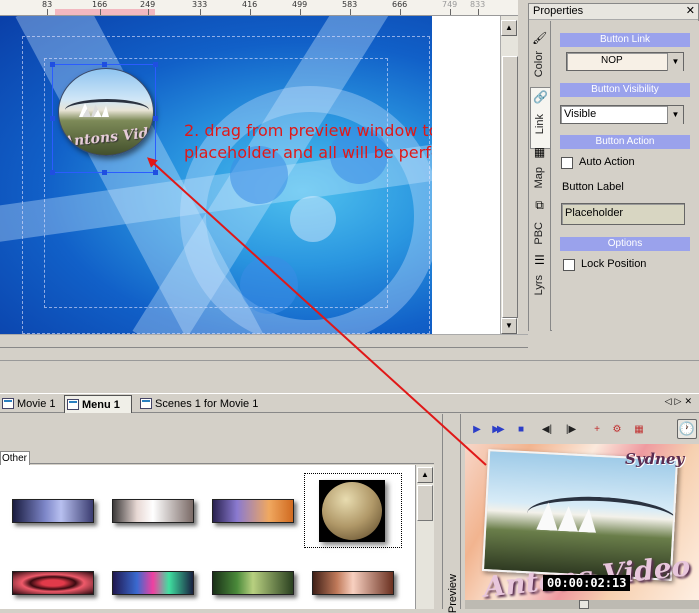 This screenshot has width=699, height=613. What do you see at coordinates (308, 130) in the screenshot?
I see `annotation-line-1: 2. drag from preview window to` at bounding box center [308, 130].